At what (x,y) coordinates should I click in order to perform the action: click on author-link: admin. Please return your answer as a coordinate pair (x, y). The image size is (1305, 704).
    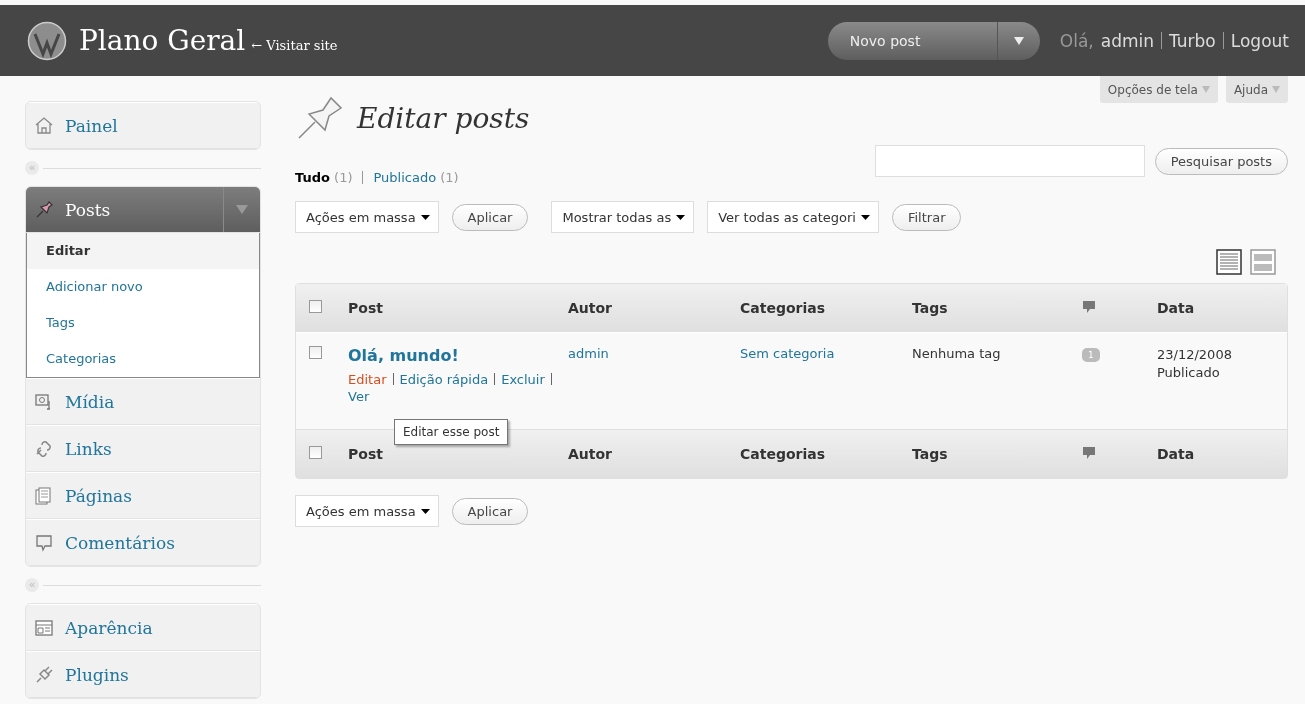
    Looking at the image, I should click on (588, 353).